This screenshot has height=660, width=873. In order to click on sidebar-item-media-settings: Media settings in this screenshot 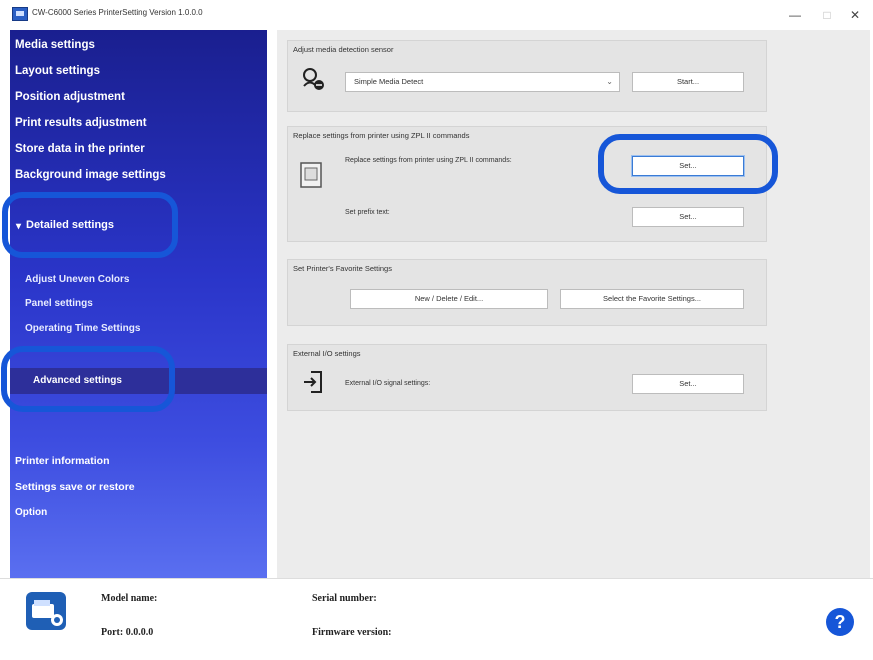, I will do `click(55, 45)`.